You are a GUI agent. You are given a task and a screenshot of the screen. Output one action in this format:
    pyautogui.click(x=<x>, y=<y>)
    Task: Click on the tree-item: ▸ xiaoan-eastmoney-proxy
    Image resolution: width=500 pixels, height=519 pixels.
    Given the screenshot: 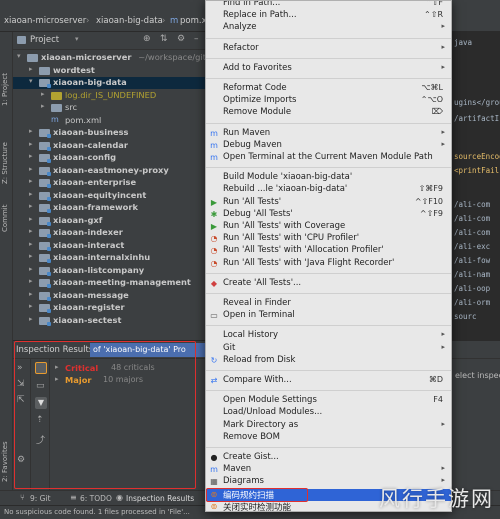 What is the action you would take?
    pyautogui.click(x=110, y=171)
    